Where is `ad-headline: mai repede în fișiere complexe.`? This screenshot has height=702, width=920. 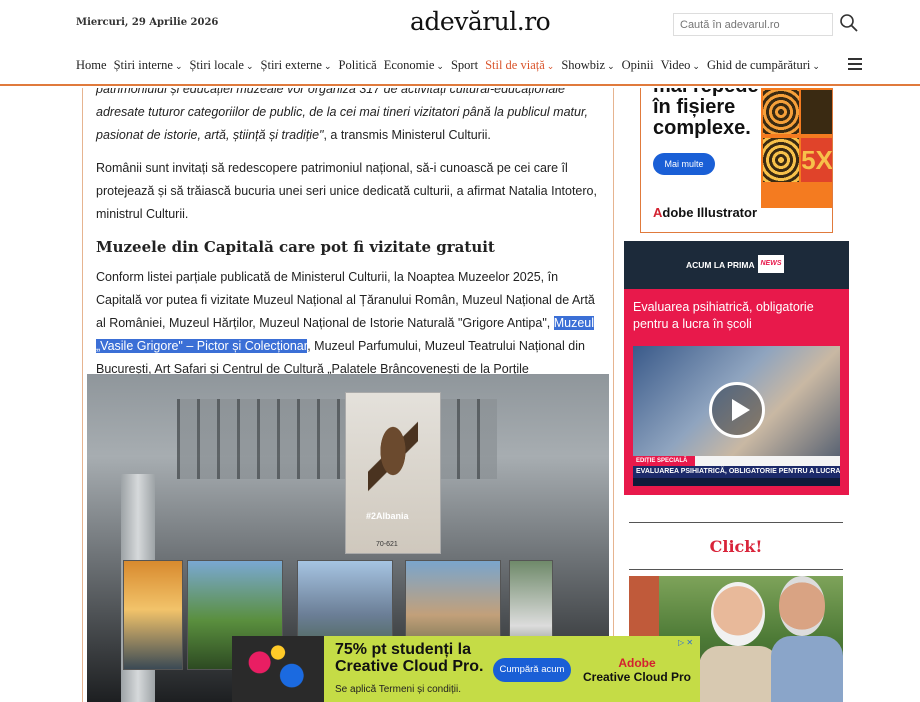 ad-headline: mai repede în fișiere complexe. is located at coordinates (706, 113).